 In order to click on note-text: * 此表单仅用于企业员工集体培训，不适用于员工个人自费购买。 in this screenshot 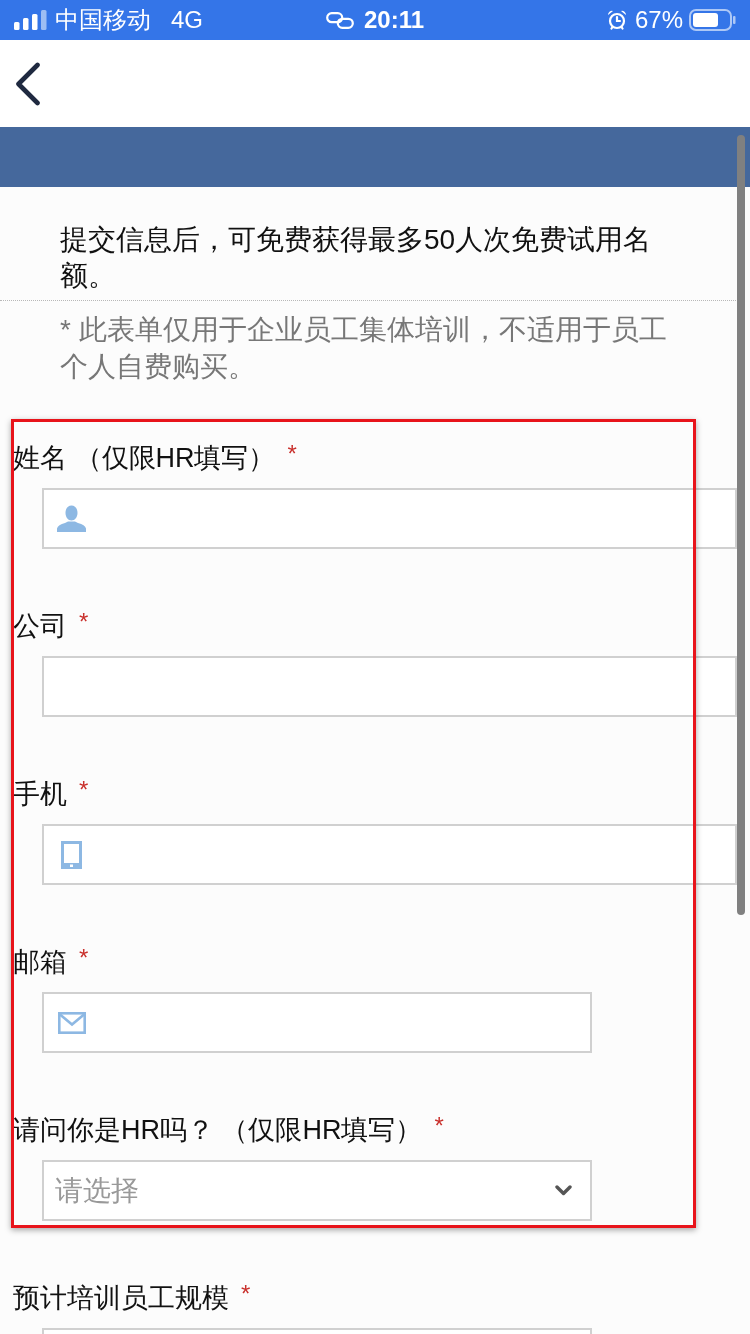, I will do `click(364, 348)`.